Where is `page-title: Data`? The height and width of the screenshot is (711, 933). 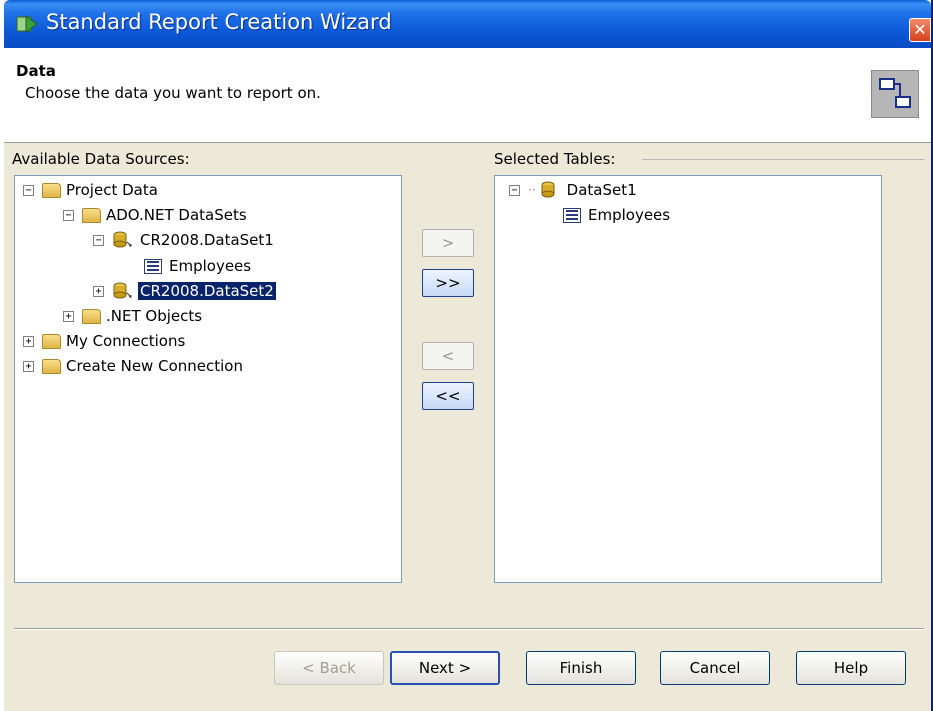
page-title: Data is located at coordinates (36, 71).